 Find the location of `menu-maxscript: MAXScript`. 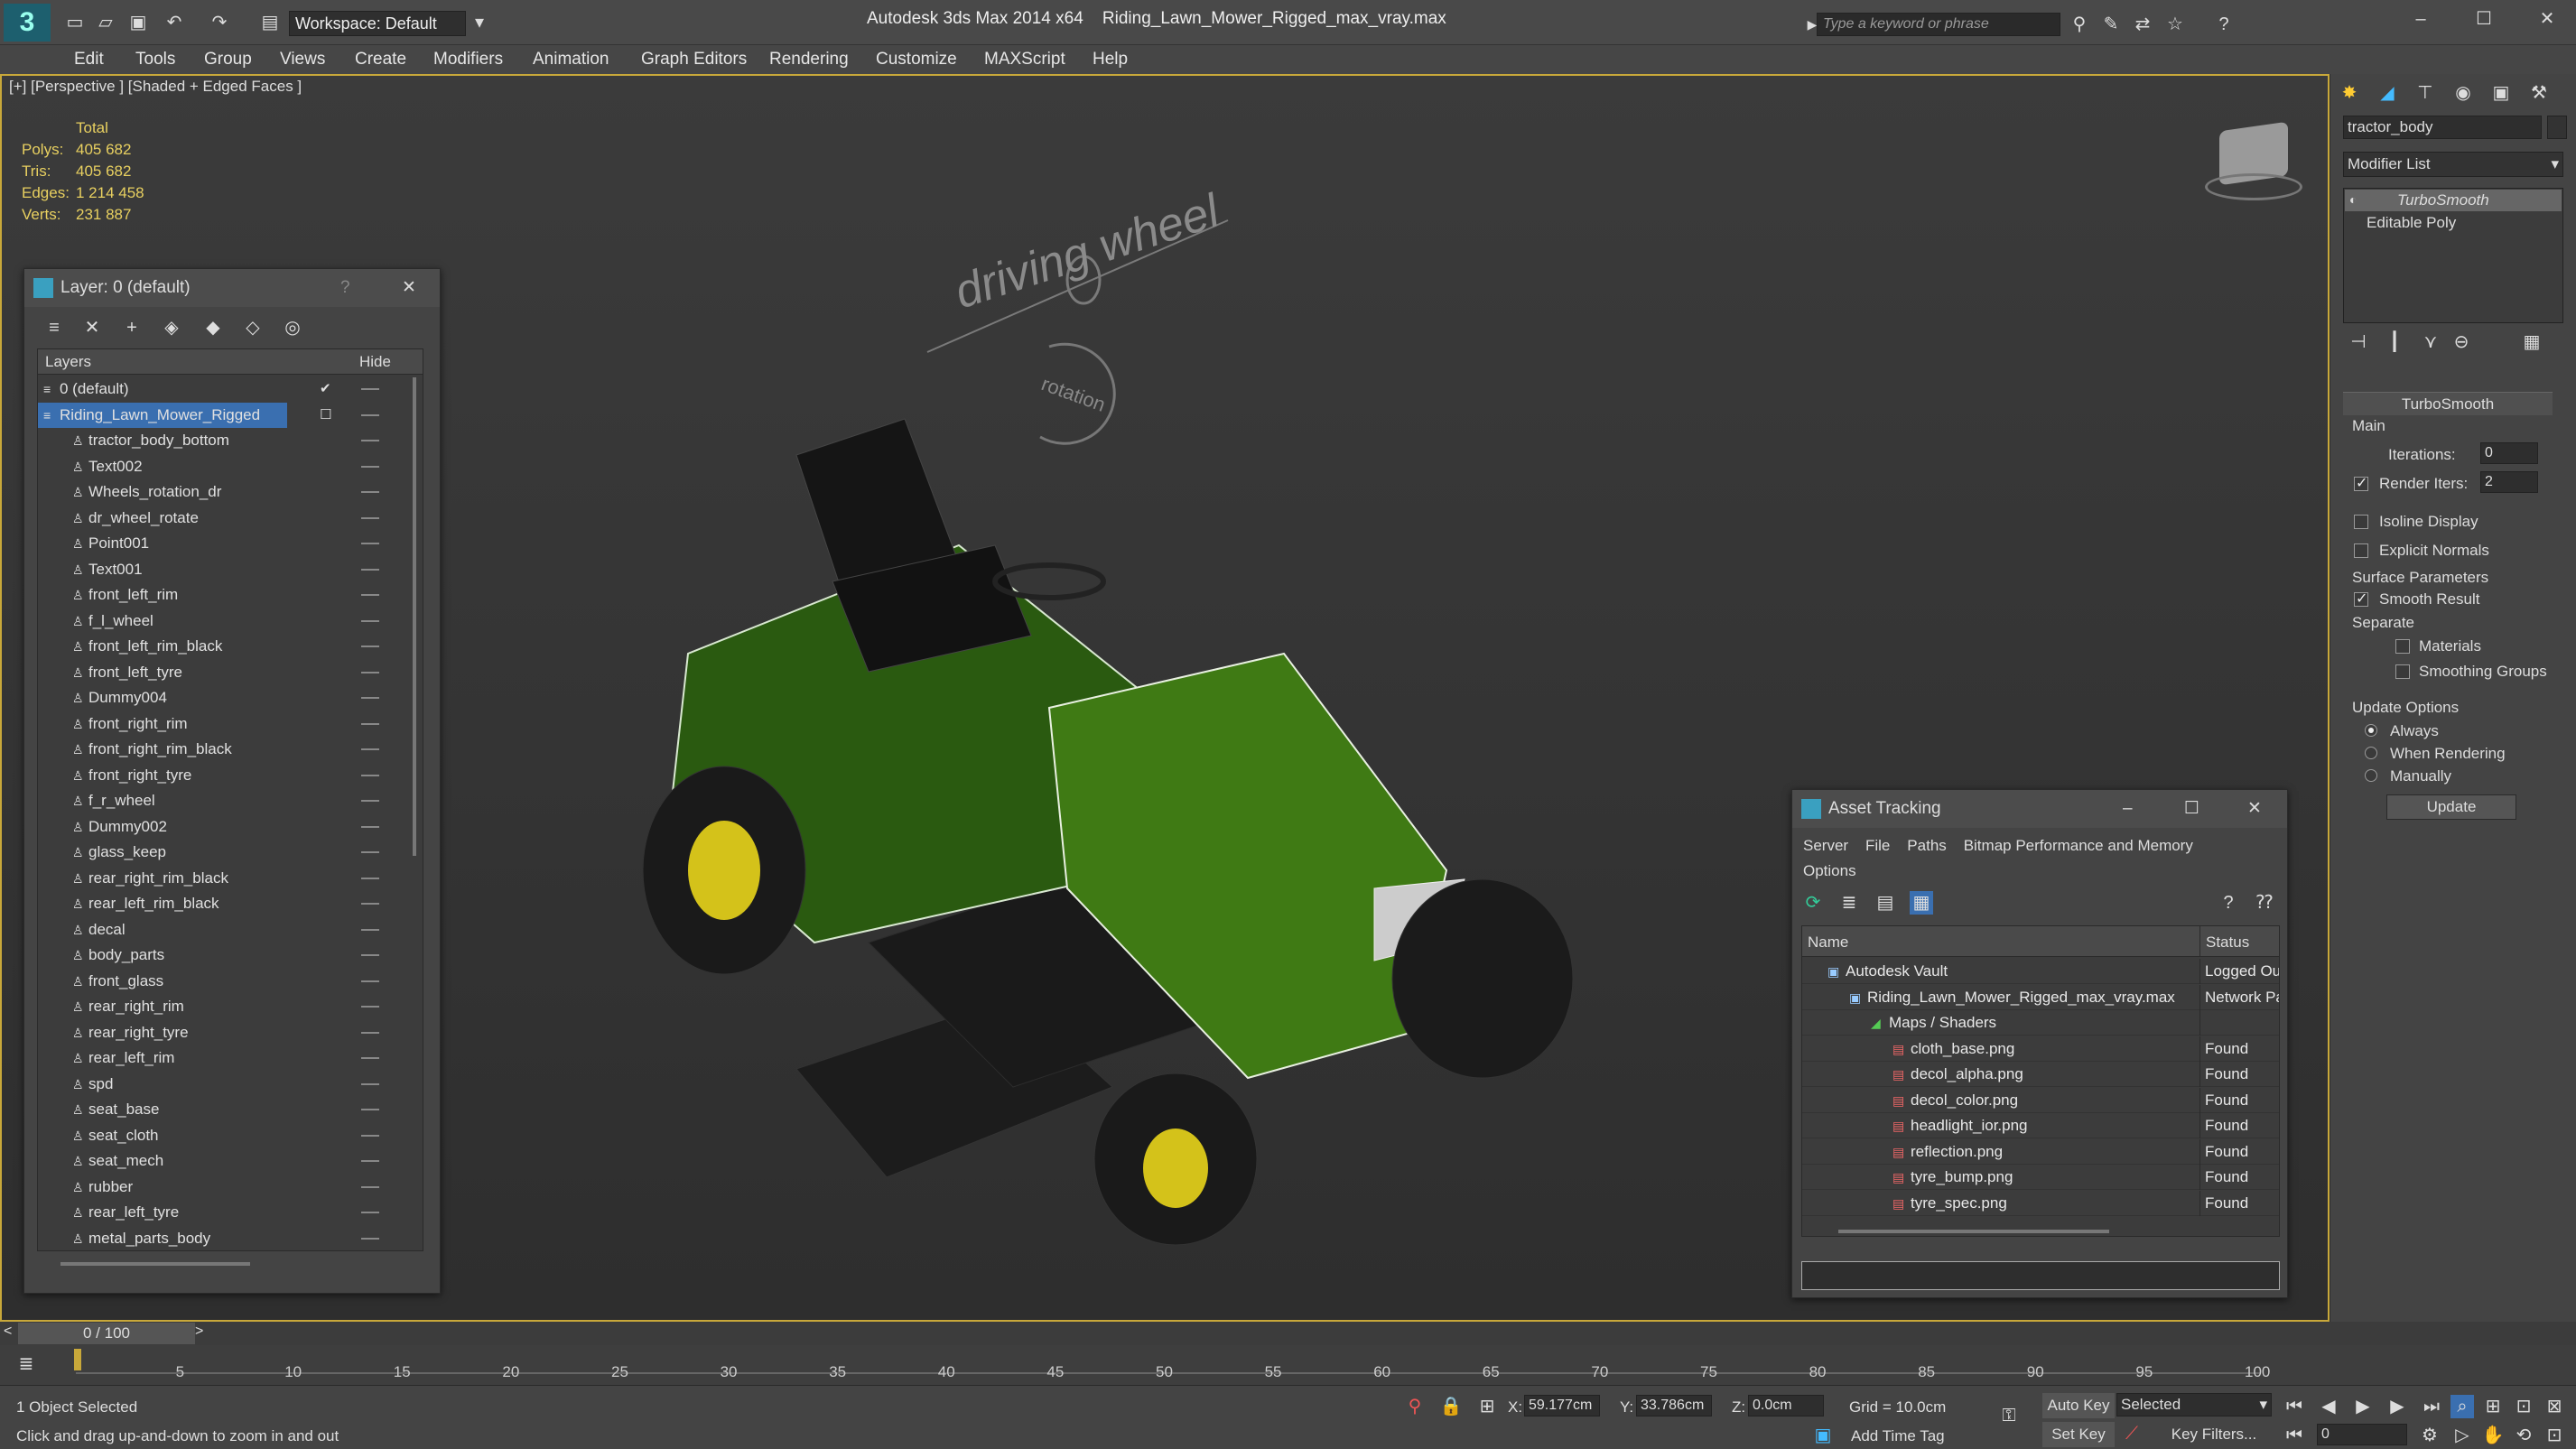

menu-maxscript: MAXScript is located at coordinates (1024, 59).